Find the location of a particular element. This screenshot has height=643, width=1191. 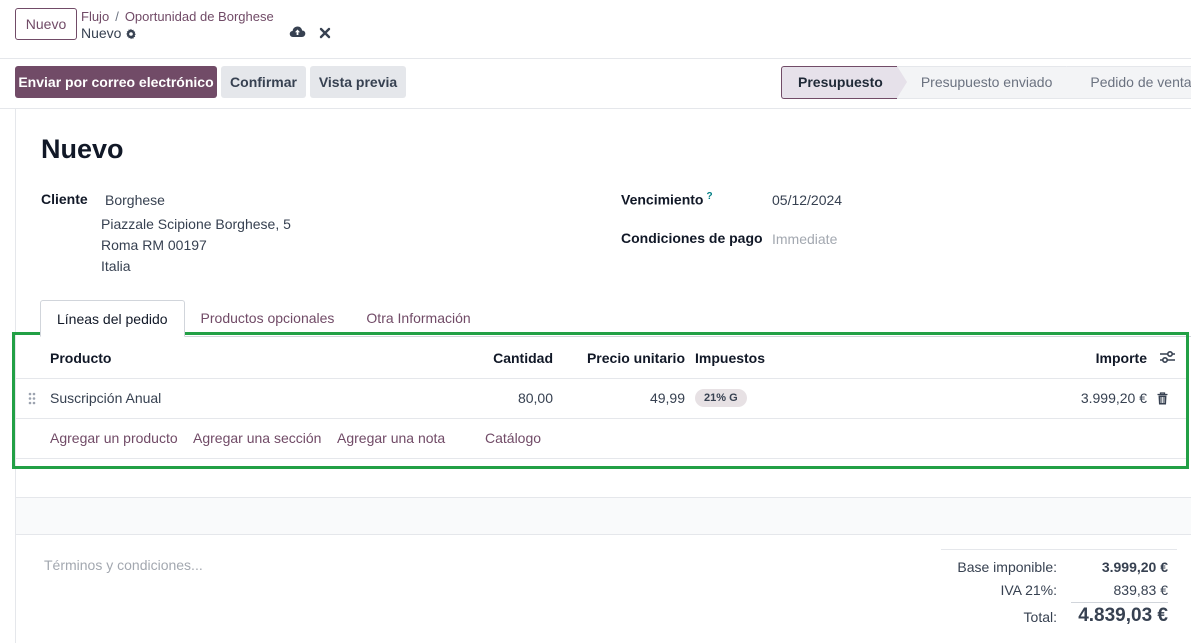

close-icon is located at coordinates (325, 32).